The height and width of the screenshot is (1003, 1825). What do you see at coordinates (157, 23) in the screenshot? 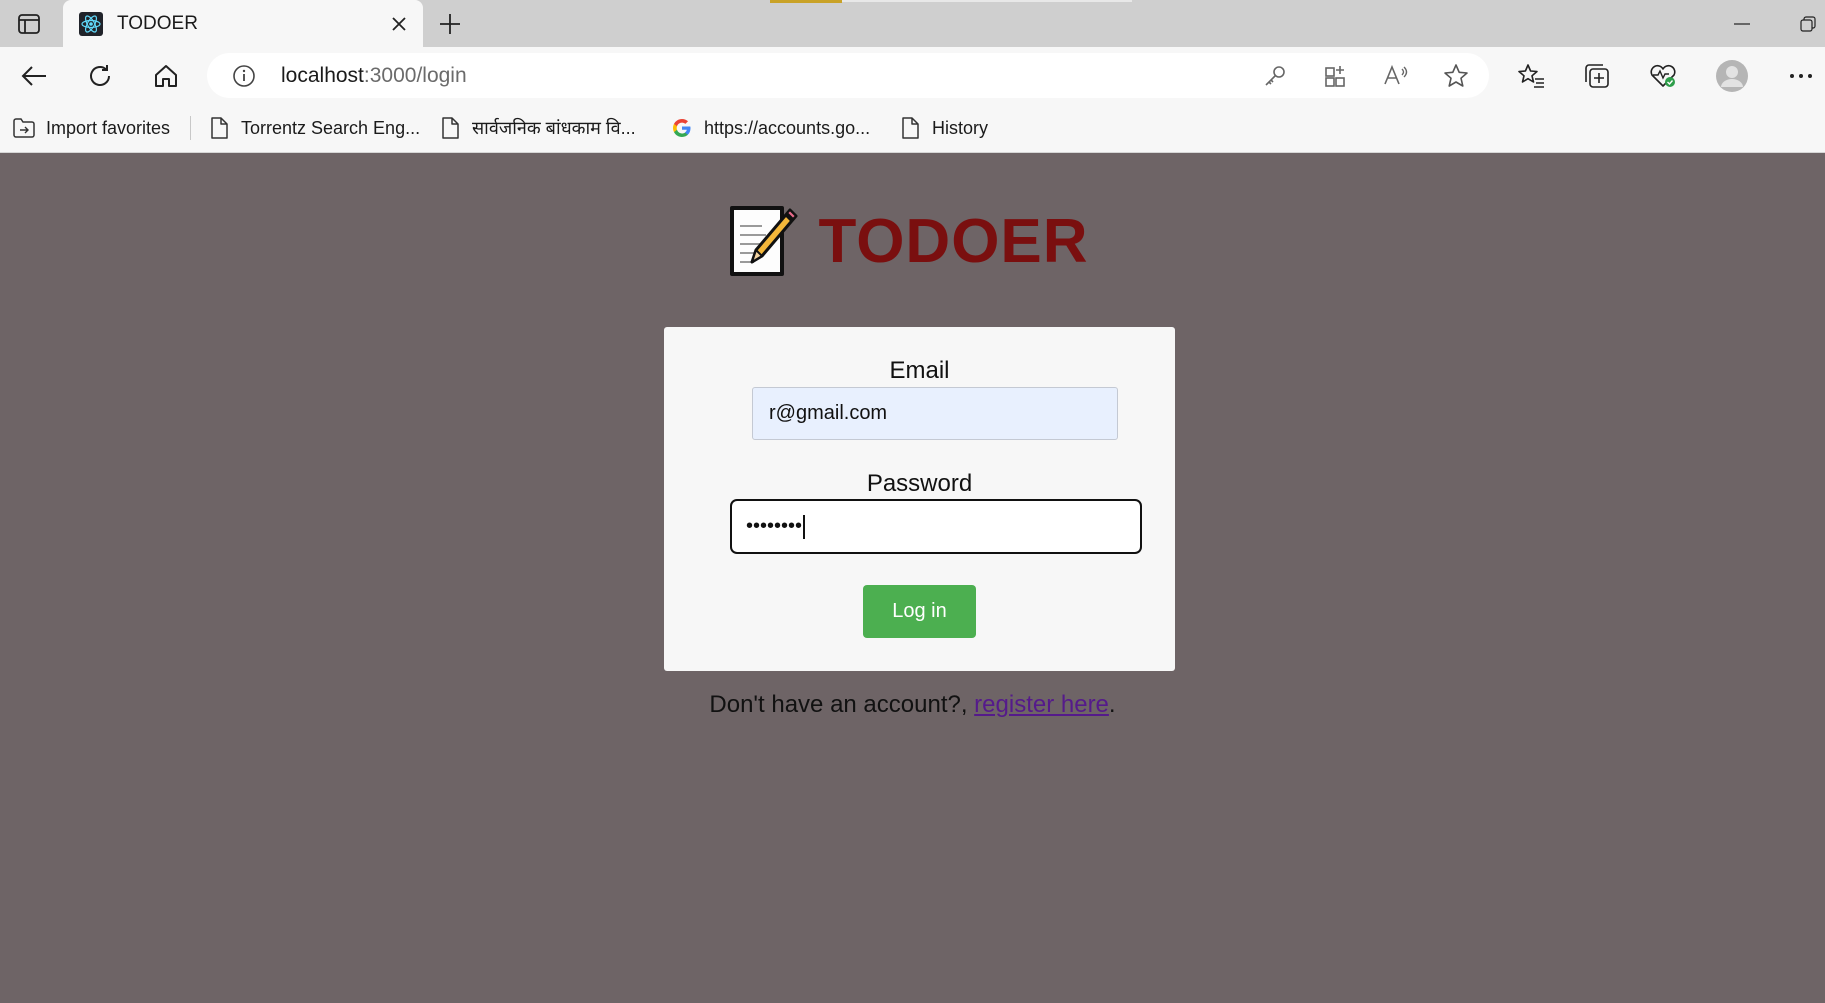
I see `tab-title: TODOER` at bounding box center [157, 23].